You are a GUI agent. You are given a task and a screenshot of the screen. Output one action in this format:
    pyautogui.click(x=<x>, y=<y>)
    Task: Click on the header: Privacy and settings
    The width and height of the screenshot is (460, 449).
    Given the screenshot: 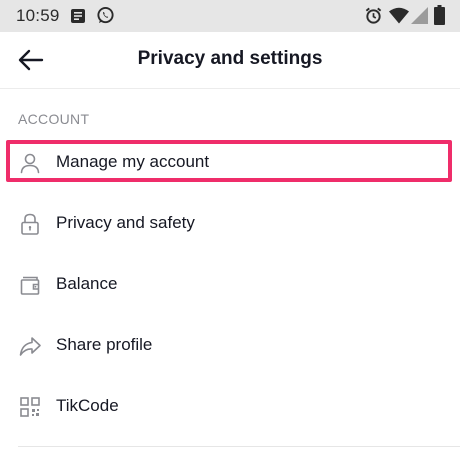 What is the action you would take?
    pyautogui.click(x=230, y=60)
    